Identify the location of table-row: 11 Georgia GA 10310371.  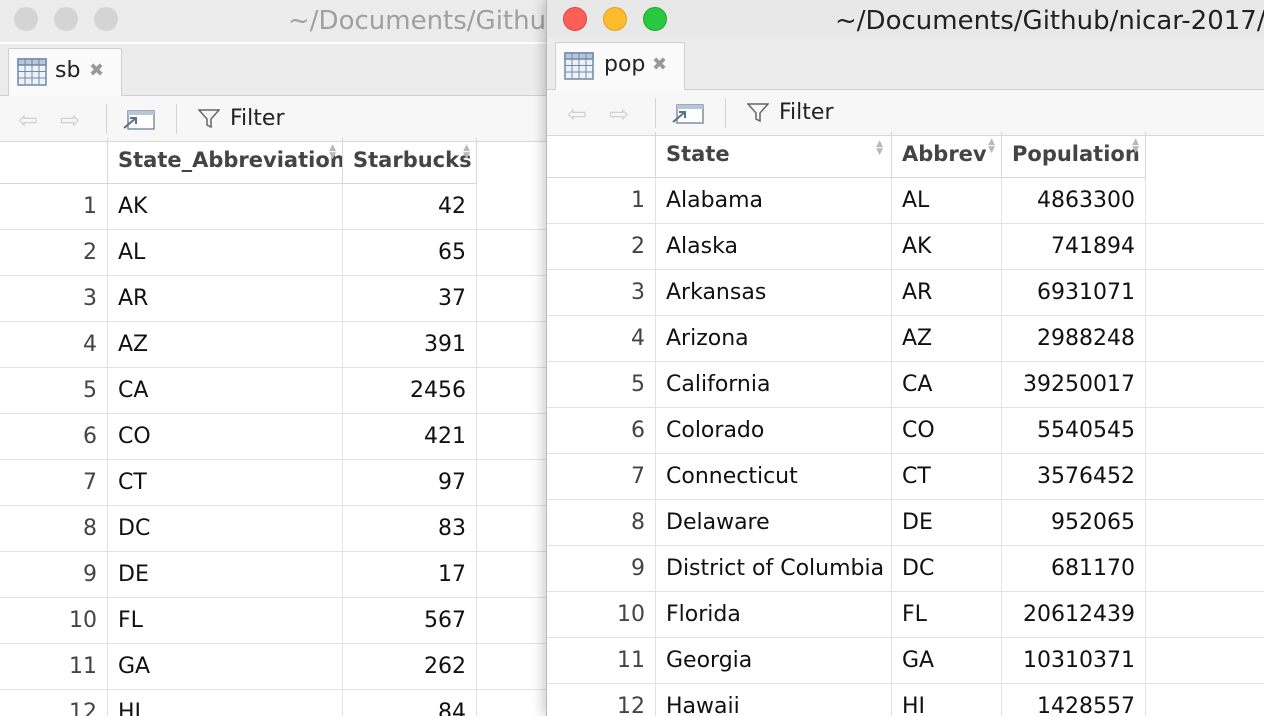
(905, 661).